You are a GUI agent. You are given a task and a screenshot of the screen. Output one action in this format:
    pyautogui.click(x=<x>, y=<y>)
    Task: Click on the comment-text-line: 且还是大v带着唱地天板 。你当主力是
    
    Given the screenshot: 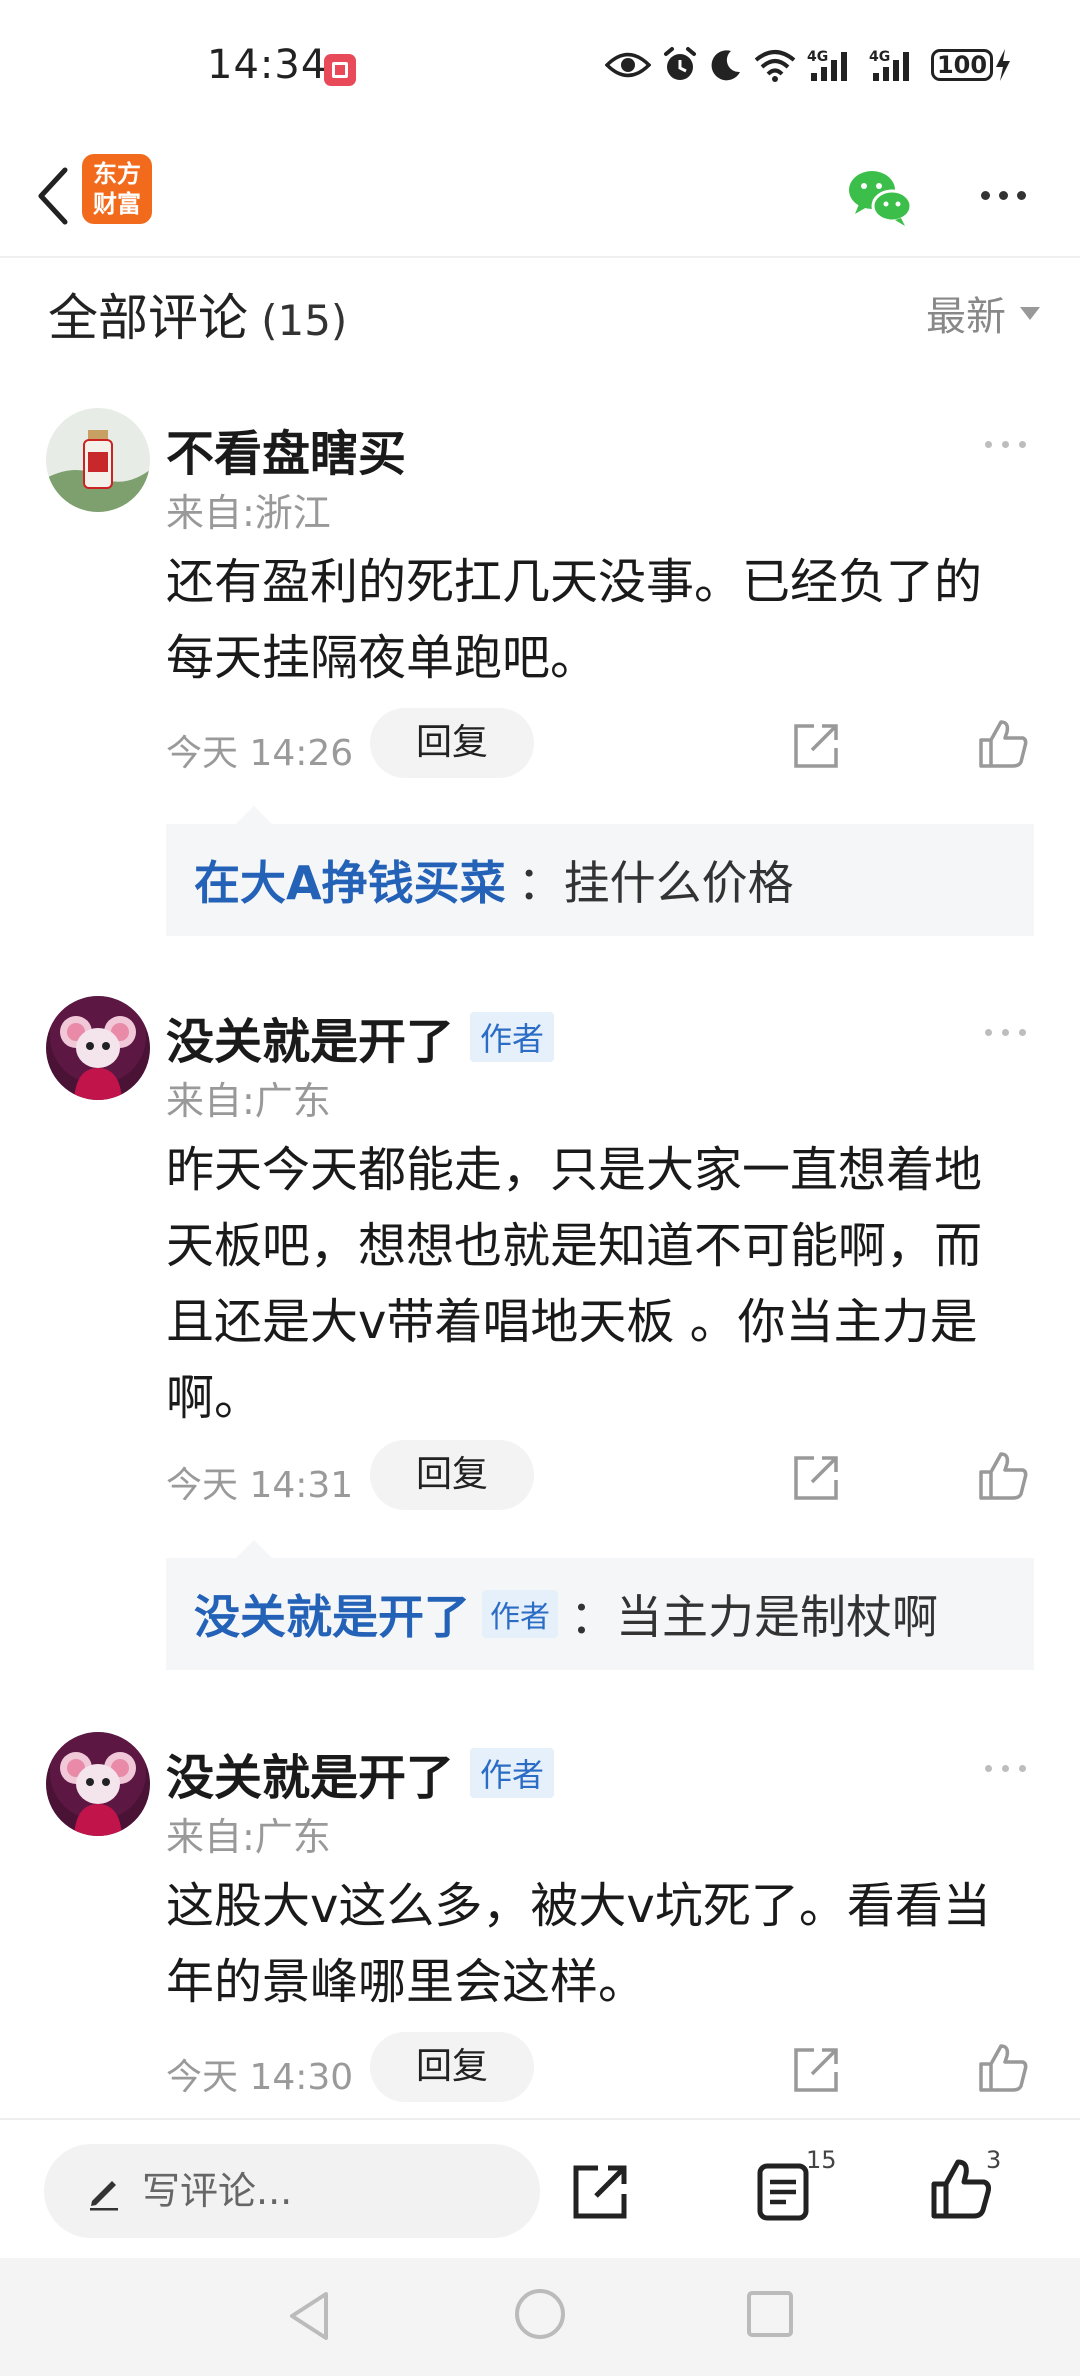 What is the action you would take?
    pyautogui.click(x=572, y=1322)
    